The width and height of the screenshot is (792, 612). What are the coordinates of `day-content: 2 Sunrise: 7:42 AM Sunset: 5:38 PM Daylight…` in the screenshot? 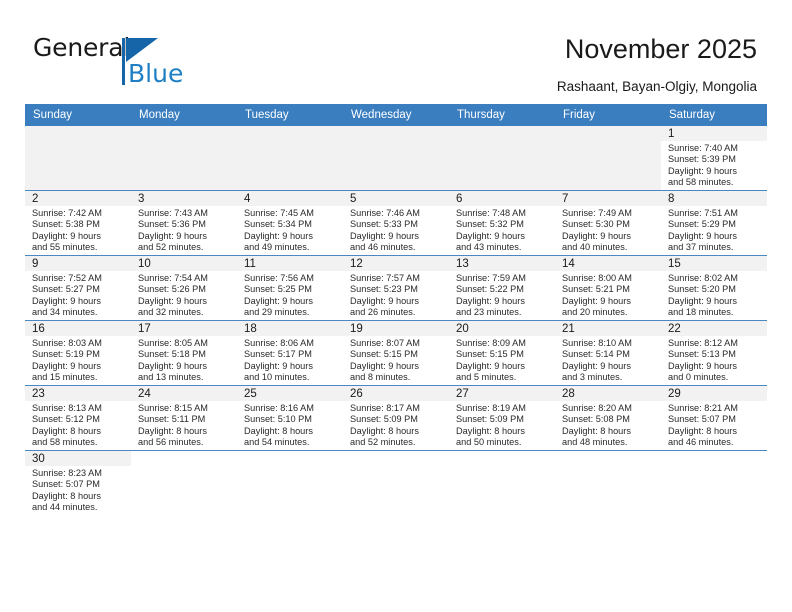 It's located at (78, 223).